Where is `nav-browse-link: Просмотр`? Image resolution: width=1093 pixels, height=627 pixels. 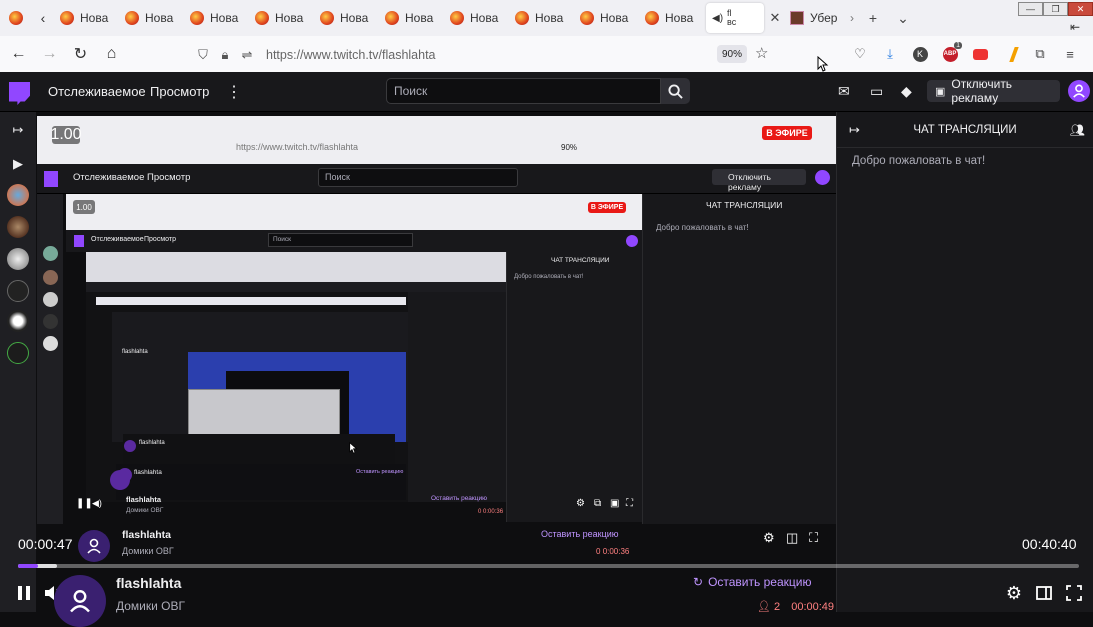 nav-browse-link: Просмотр is located at coordinates (179, 91).